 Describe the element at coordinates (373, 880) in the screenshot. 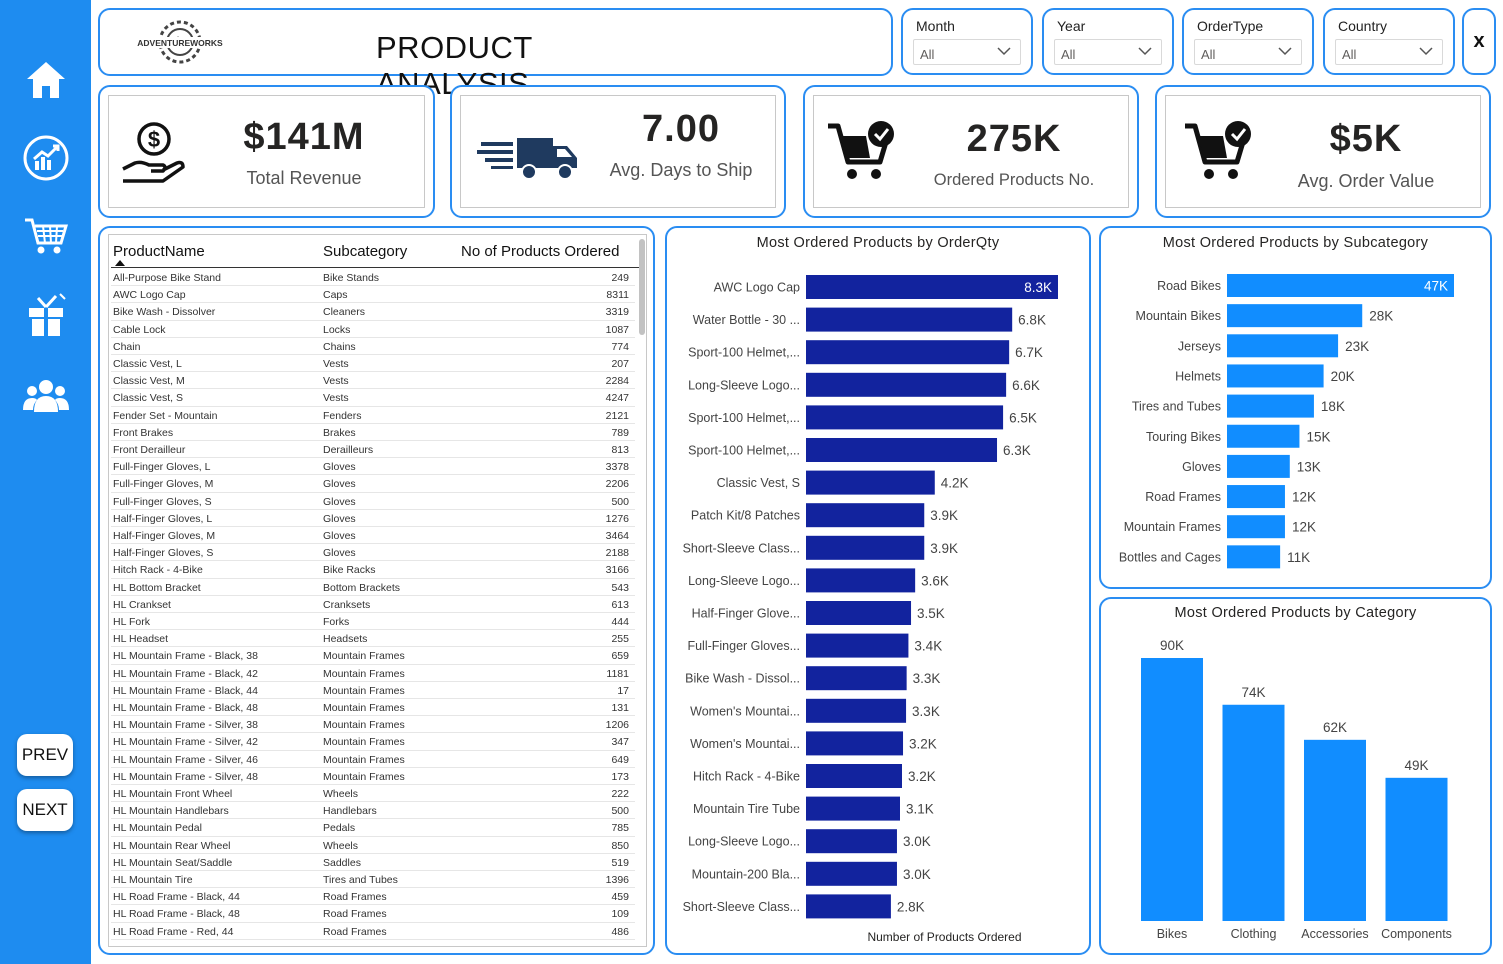

I see `table-row: HL Mountain Tire Tires and Tubes 1396` at that location.